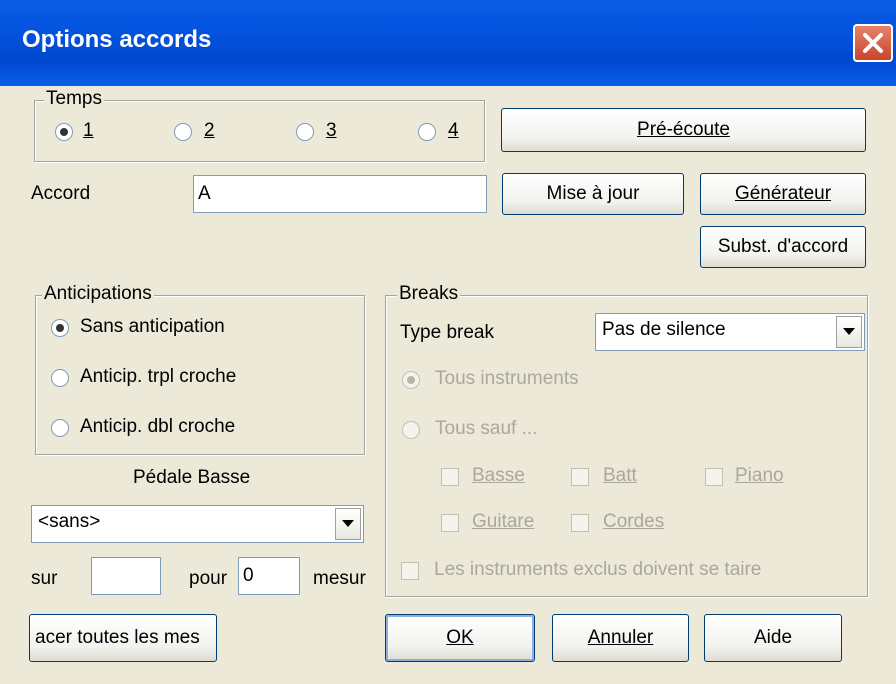  What do you see at coordinates (74, 99) in the screenshot?
I see `temps-legend: Temps` at bounding box center [74, 99].